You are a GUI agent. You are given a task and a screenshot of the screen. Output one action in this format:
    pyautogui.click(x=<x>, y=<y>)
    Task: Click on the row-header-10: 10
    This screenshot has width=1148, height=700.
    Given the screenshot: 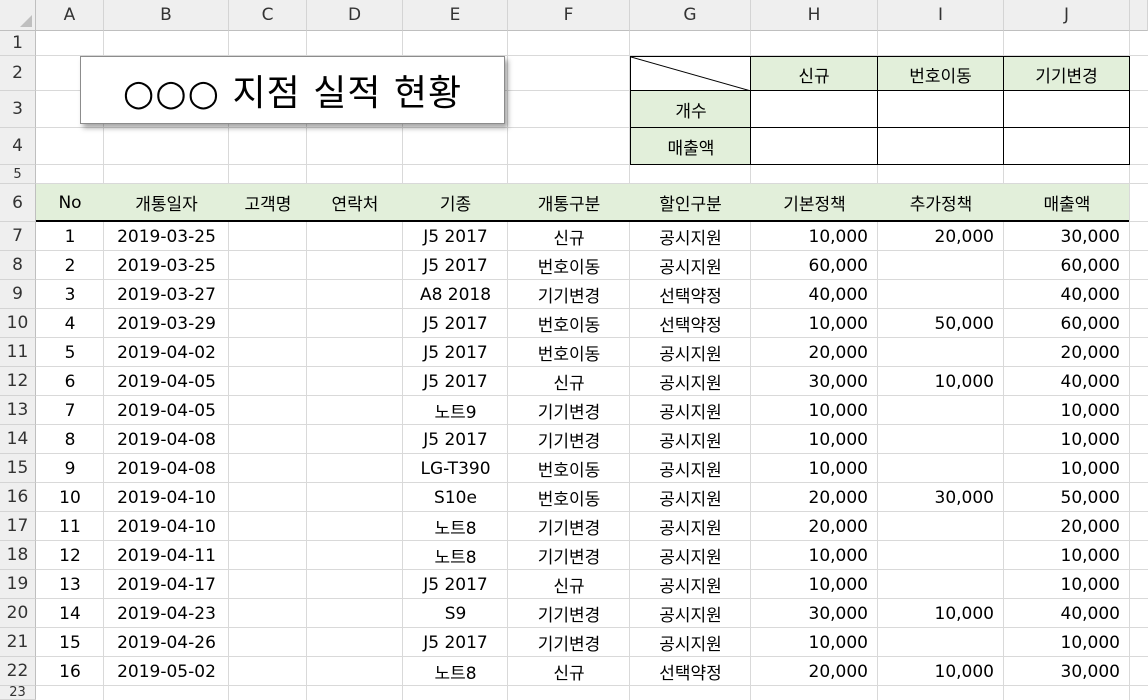 What is the action you would take?
    pyautogui.click(x=18, y=323)
    